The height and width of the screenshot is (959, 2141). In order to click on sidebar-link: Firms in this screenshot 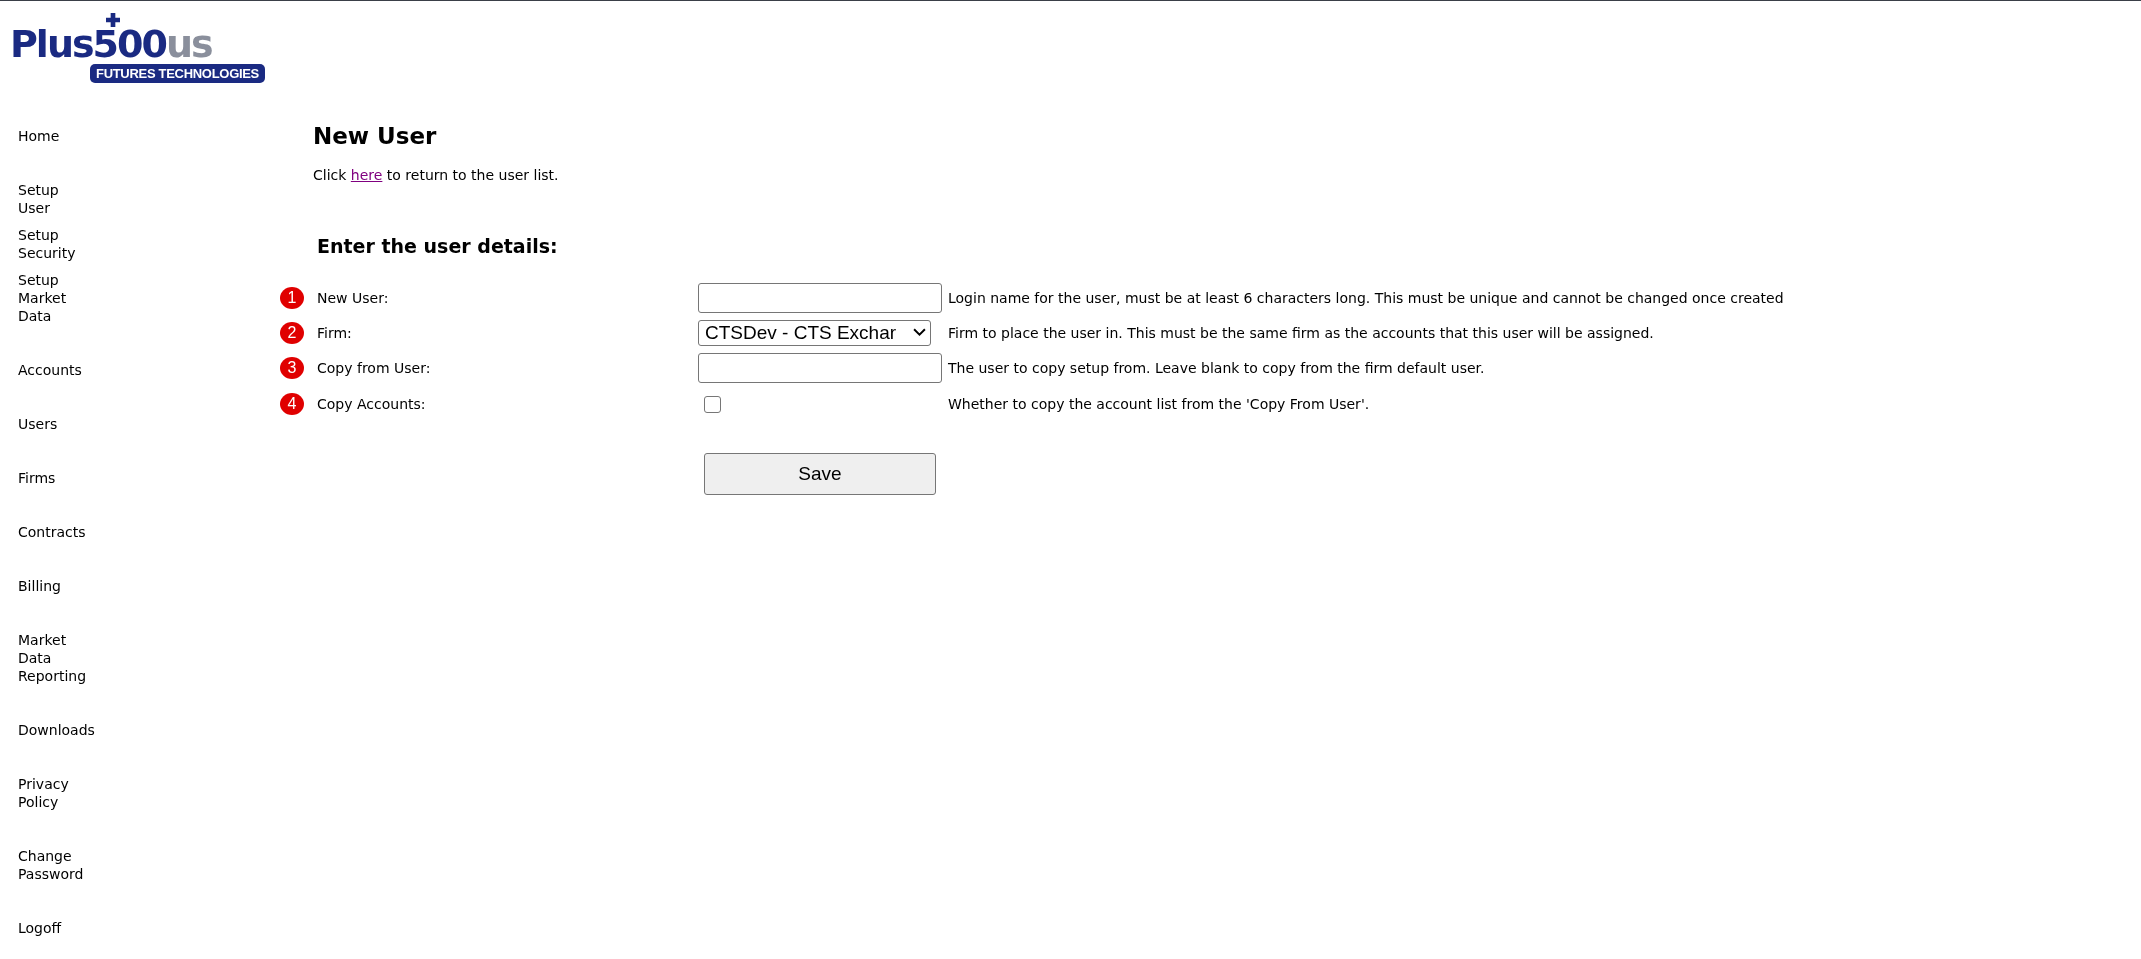, I will do `click(37, 478)`.